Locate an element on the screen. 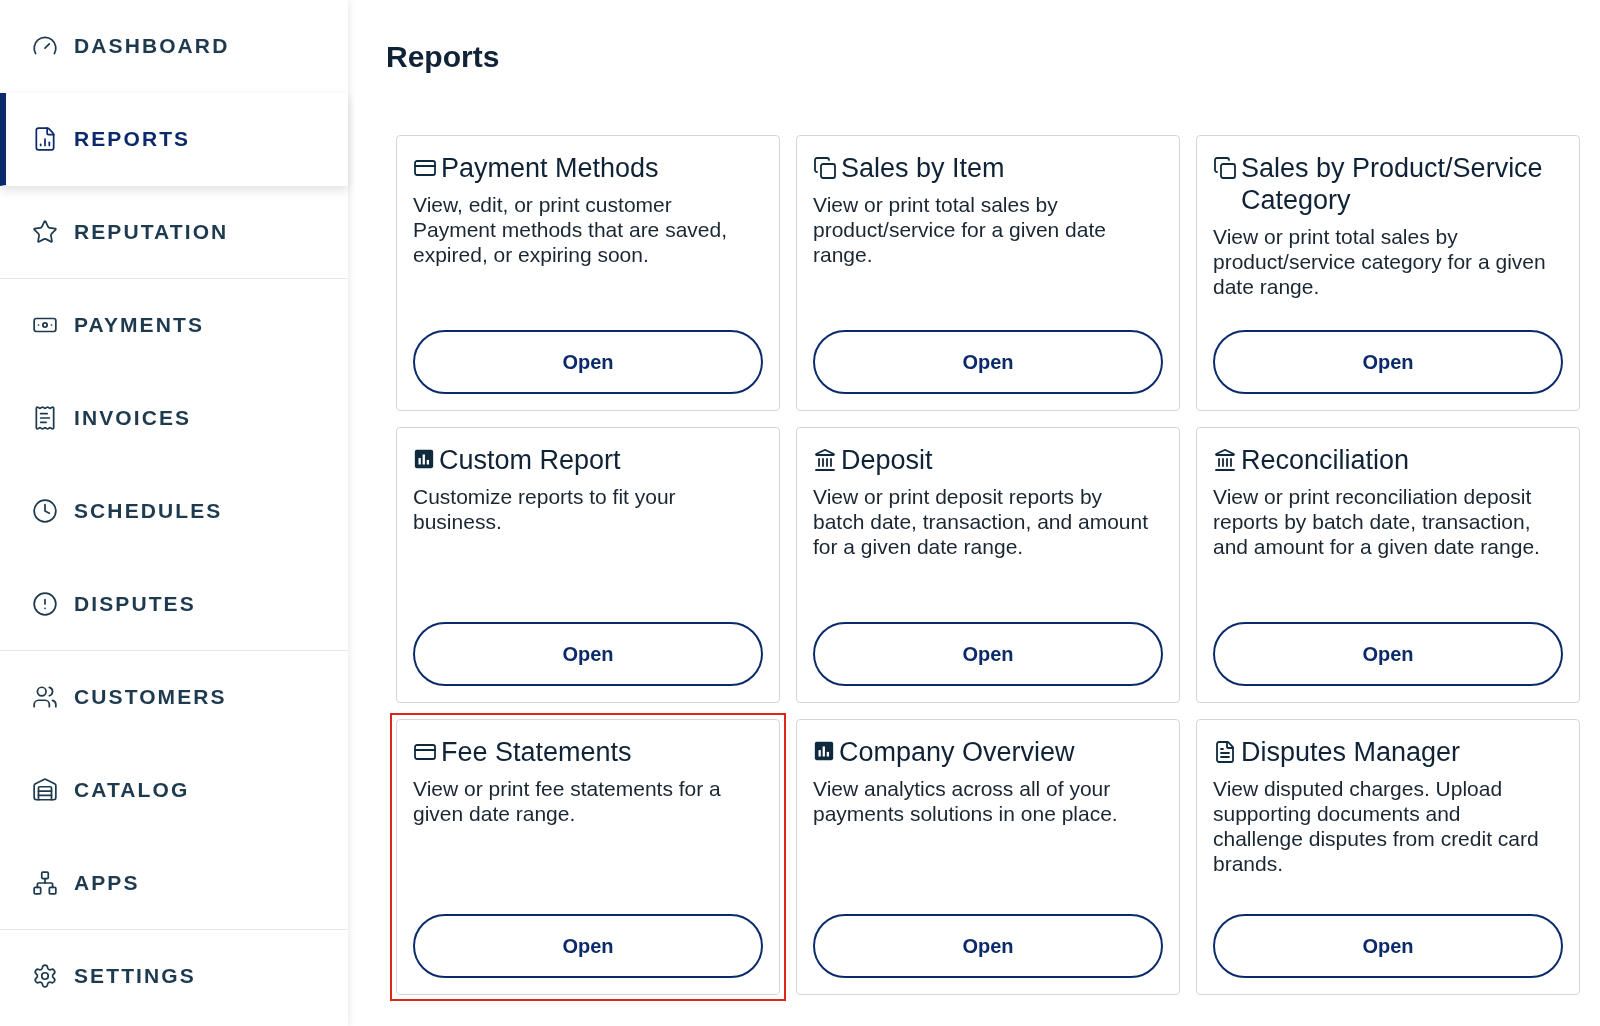 This screenshot has width=1600, height=1026. sidebar-label: REPORTS is located at coordinates (132, 139).